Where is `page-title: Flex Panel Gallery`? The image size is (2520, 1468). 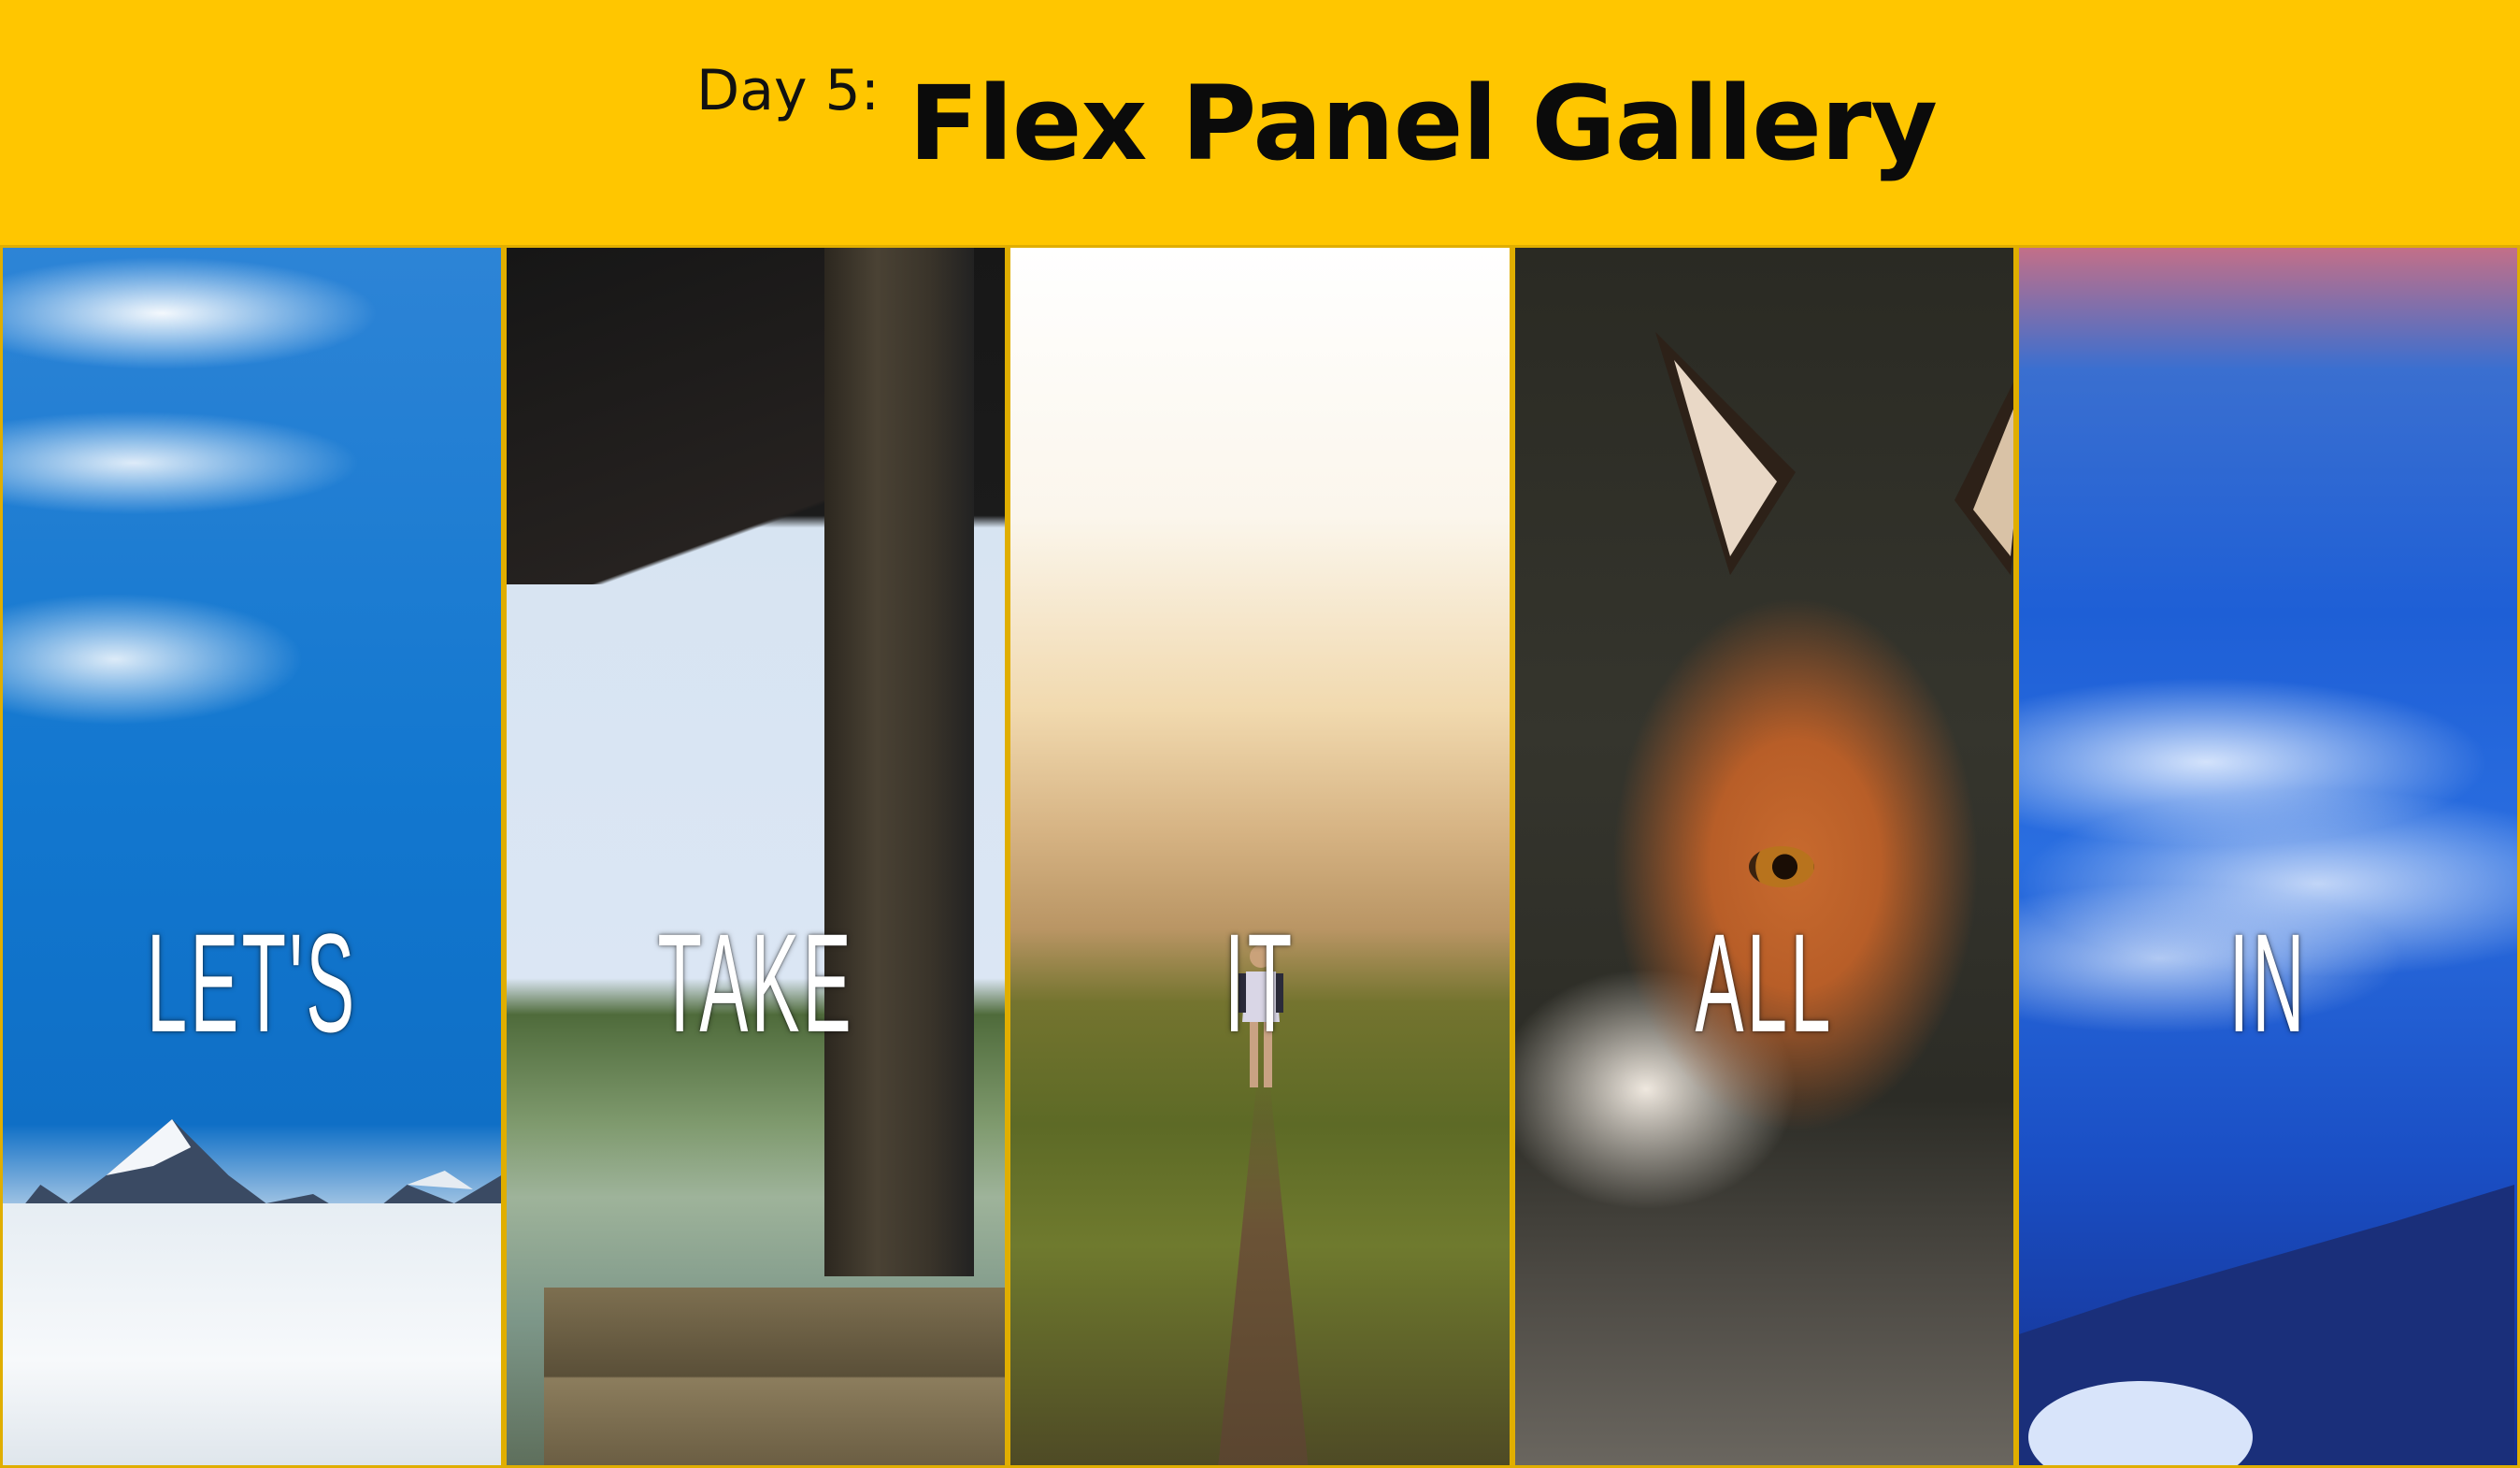 page-title: Flex Panel Gallery is located at coordinates (1423, 123).